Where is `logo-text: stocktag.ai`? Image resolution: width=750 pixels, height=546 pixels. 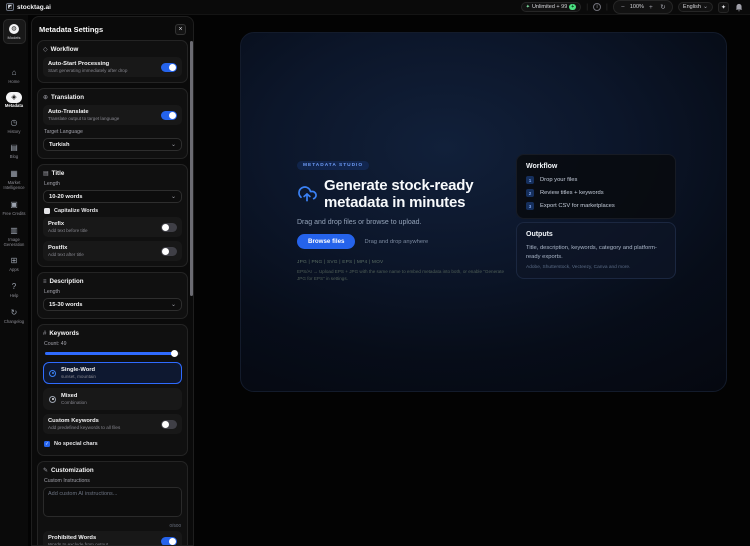 logo-text: stocktag.ai is located at coordinates (34, 7).